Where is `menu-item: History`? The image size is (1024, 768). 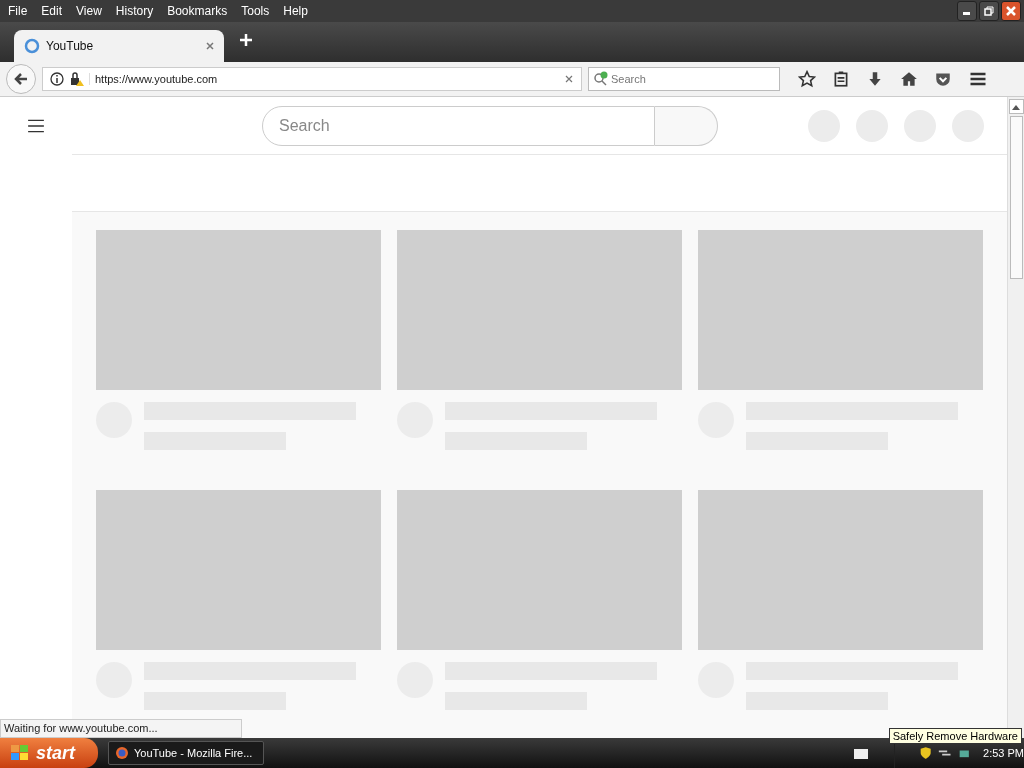 menu-item: History is located at coordinates (136, 11).